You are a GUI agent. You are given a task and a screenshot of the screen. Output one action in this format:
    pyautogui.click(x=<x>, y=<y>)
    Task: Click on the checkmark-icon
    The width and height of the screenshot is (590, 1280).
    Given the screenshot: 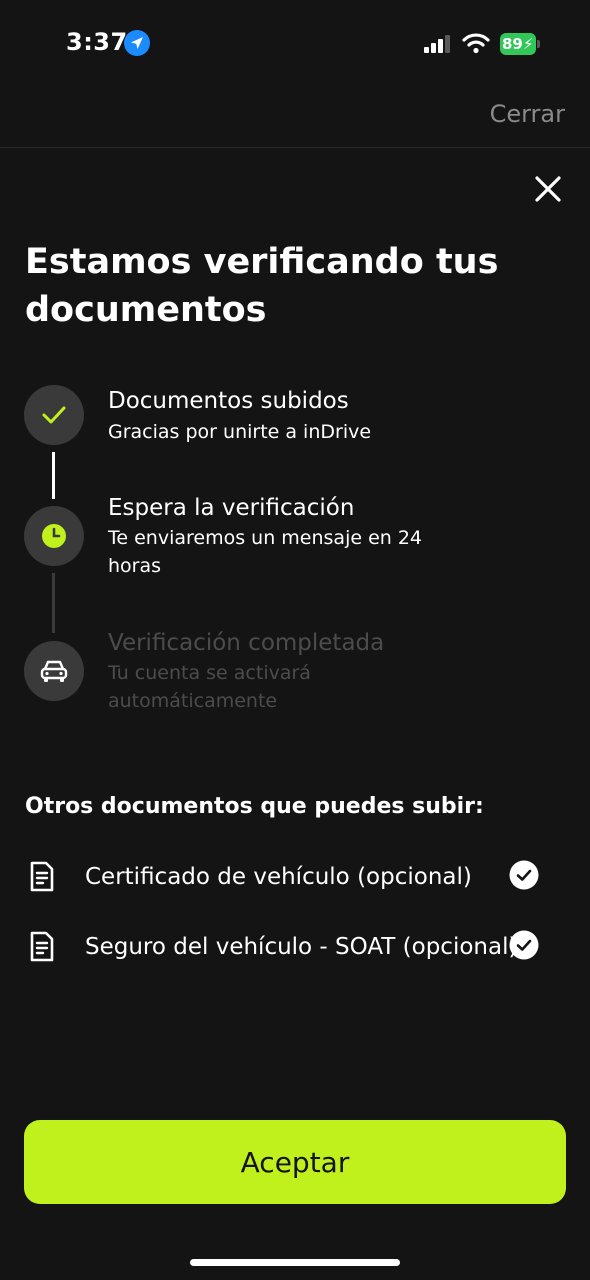 What is the action you would take?
    pyautogui.click(x=54, y=415)
    